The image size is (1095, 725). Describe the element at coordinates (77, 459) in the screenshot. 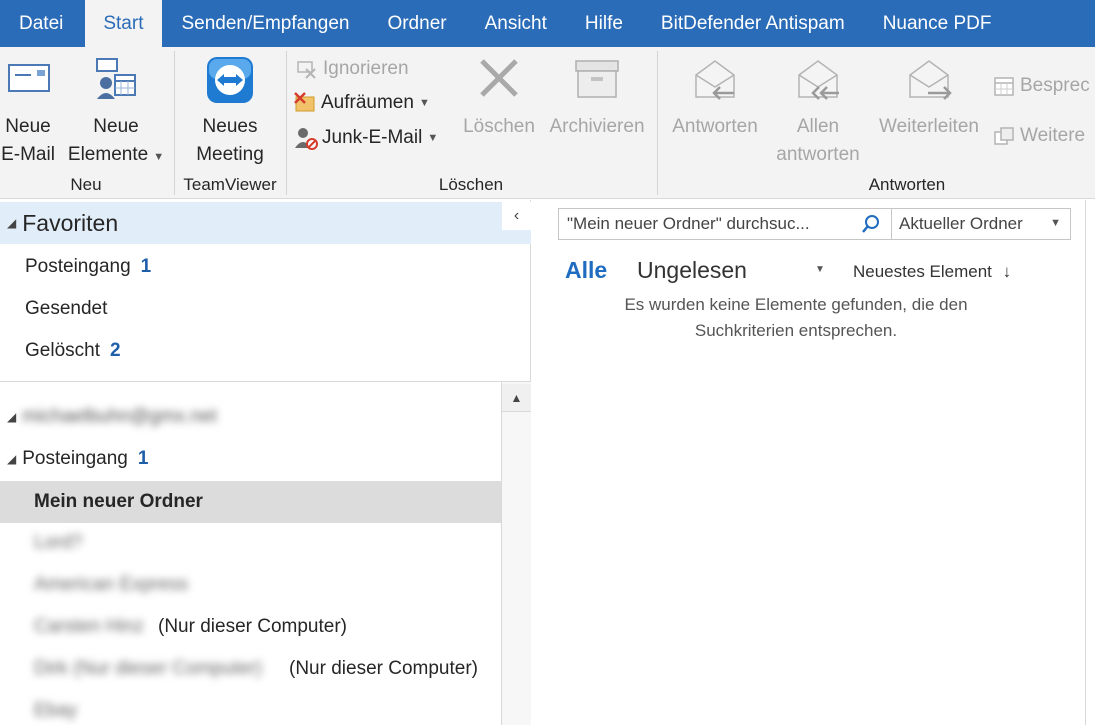

I see `folder-inbox: ◢ Posteingang 1` at that location.